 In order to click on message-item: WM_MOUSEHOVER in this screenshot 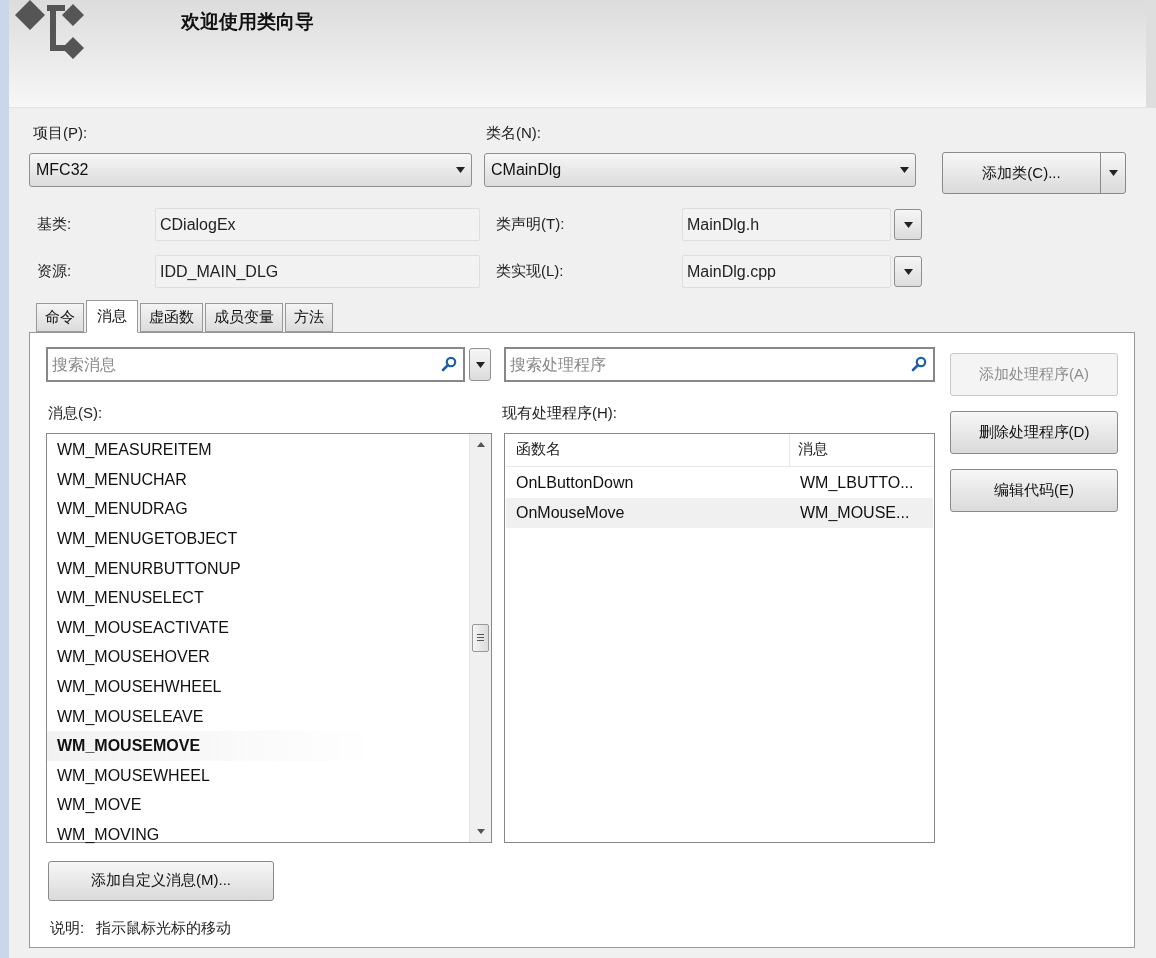, I will do `click(258, 657)`.